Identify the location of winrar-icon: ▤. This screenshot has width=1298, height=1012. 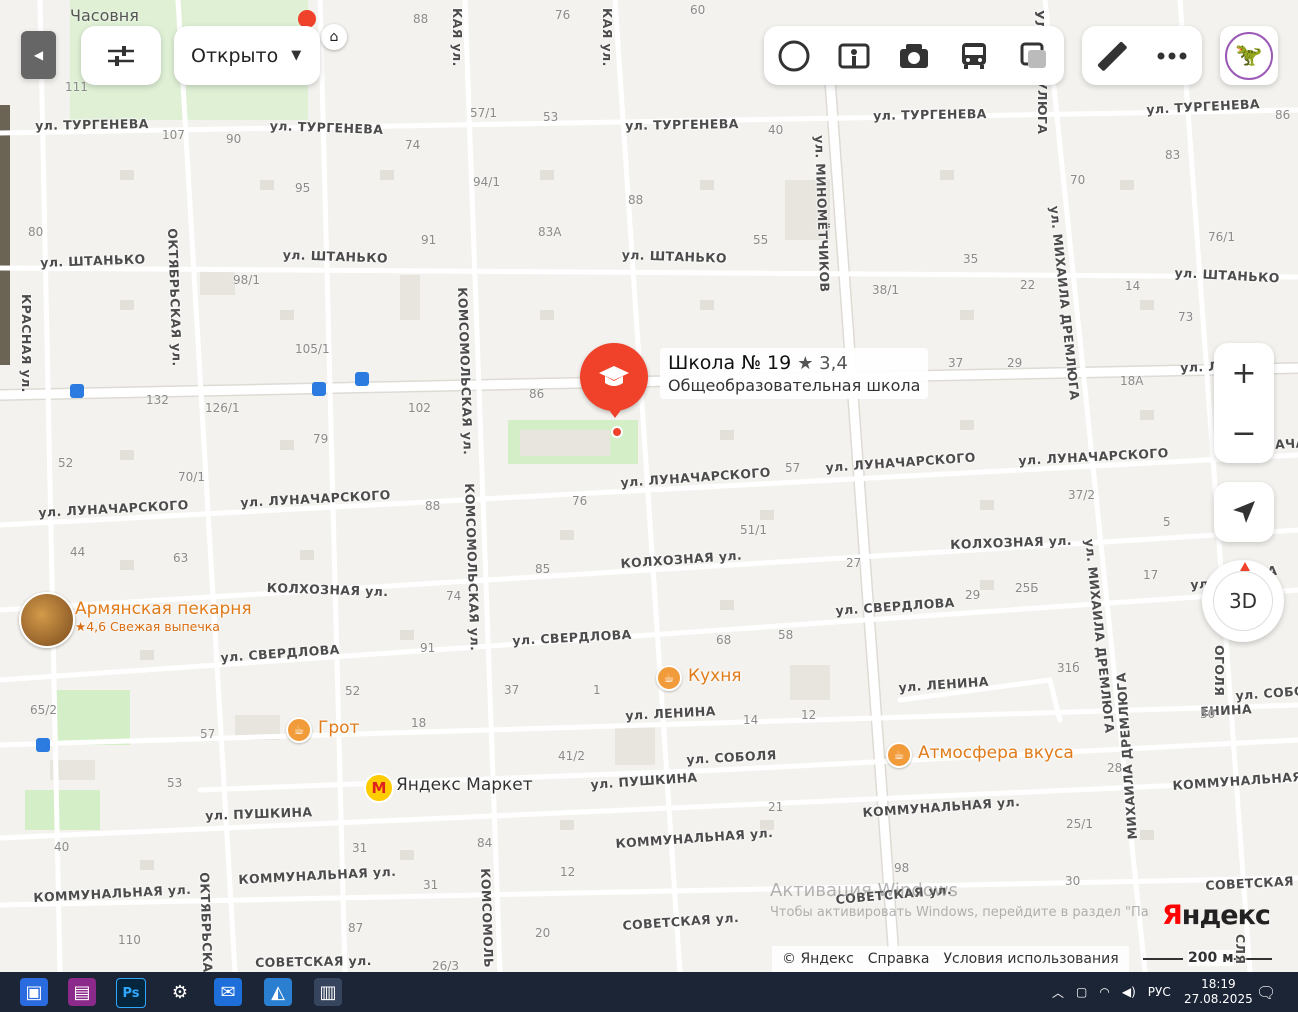
(82, 992).